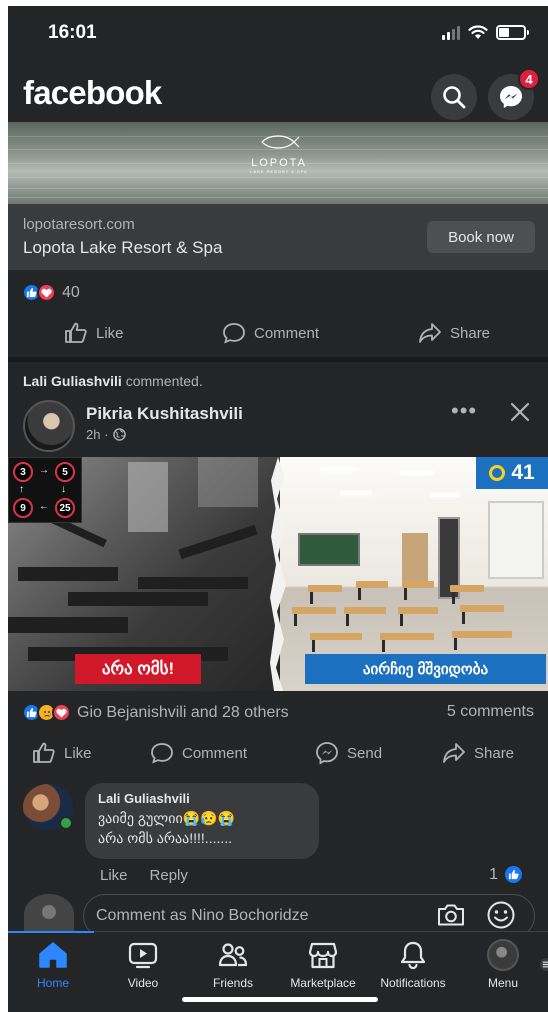  Describe the element at coordinates (464, 411) in the screenshot. I see `more-options-button: •••` at that location.